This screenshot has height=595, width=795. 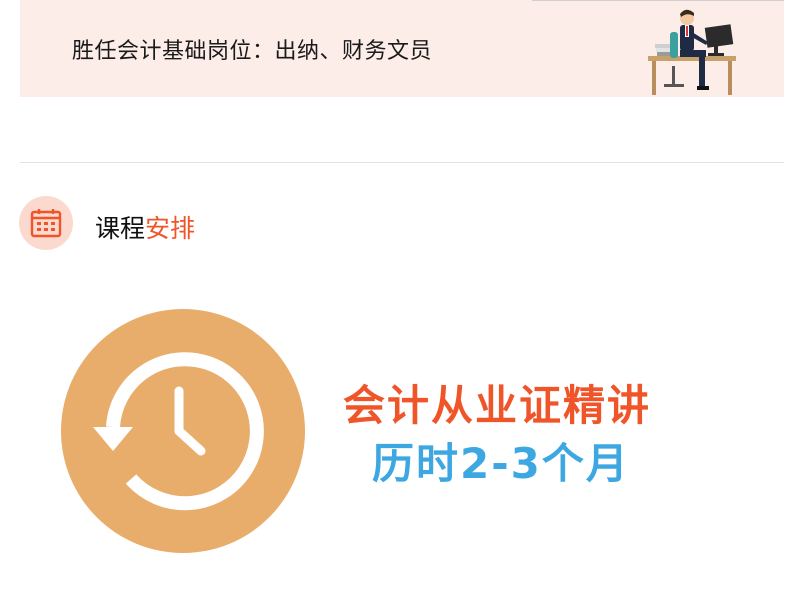 What do you see at coordinates (402, 162) in the screenshot?
I see `section-divider` at bounding box center [402, 162].